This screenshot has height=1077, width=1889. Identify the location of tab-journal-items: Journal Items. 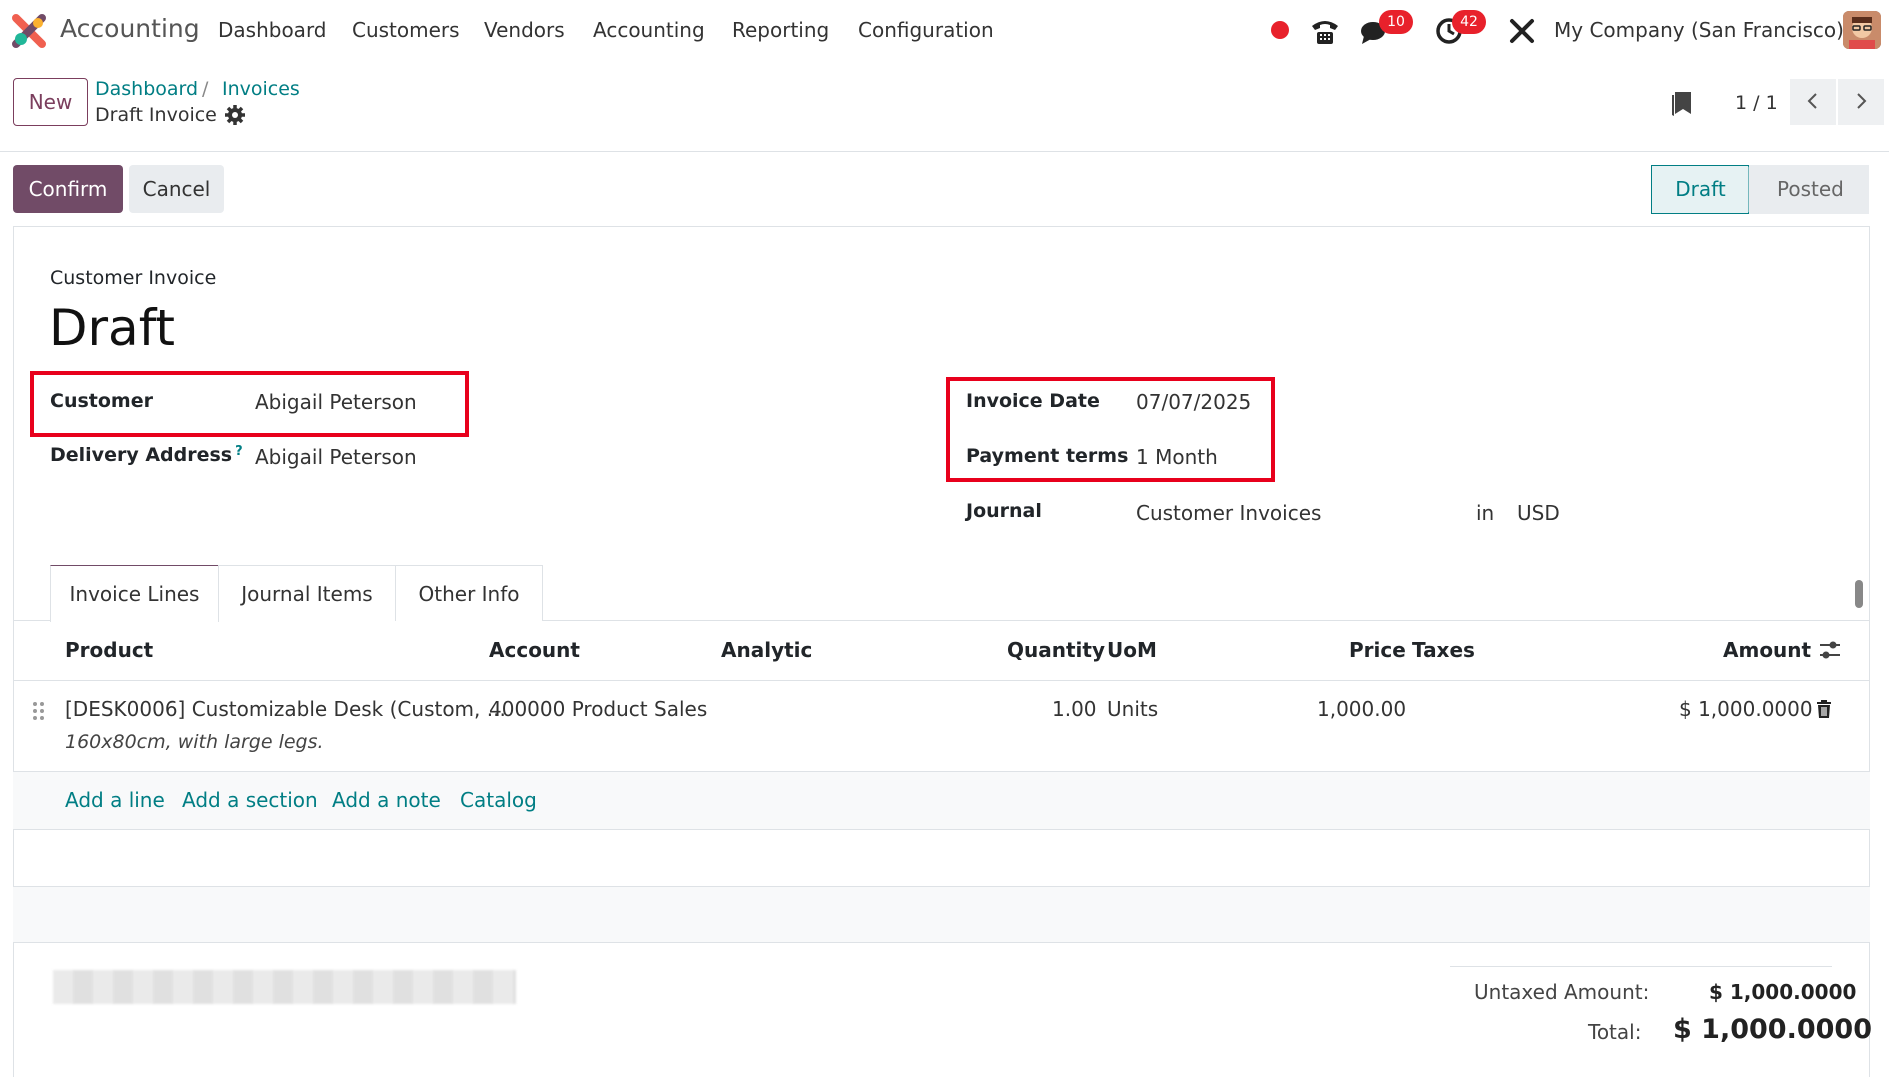
(307, 593).